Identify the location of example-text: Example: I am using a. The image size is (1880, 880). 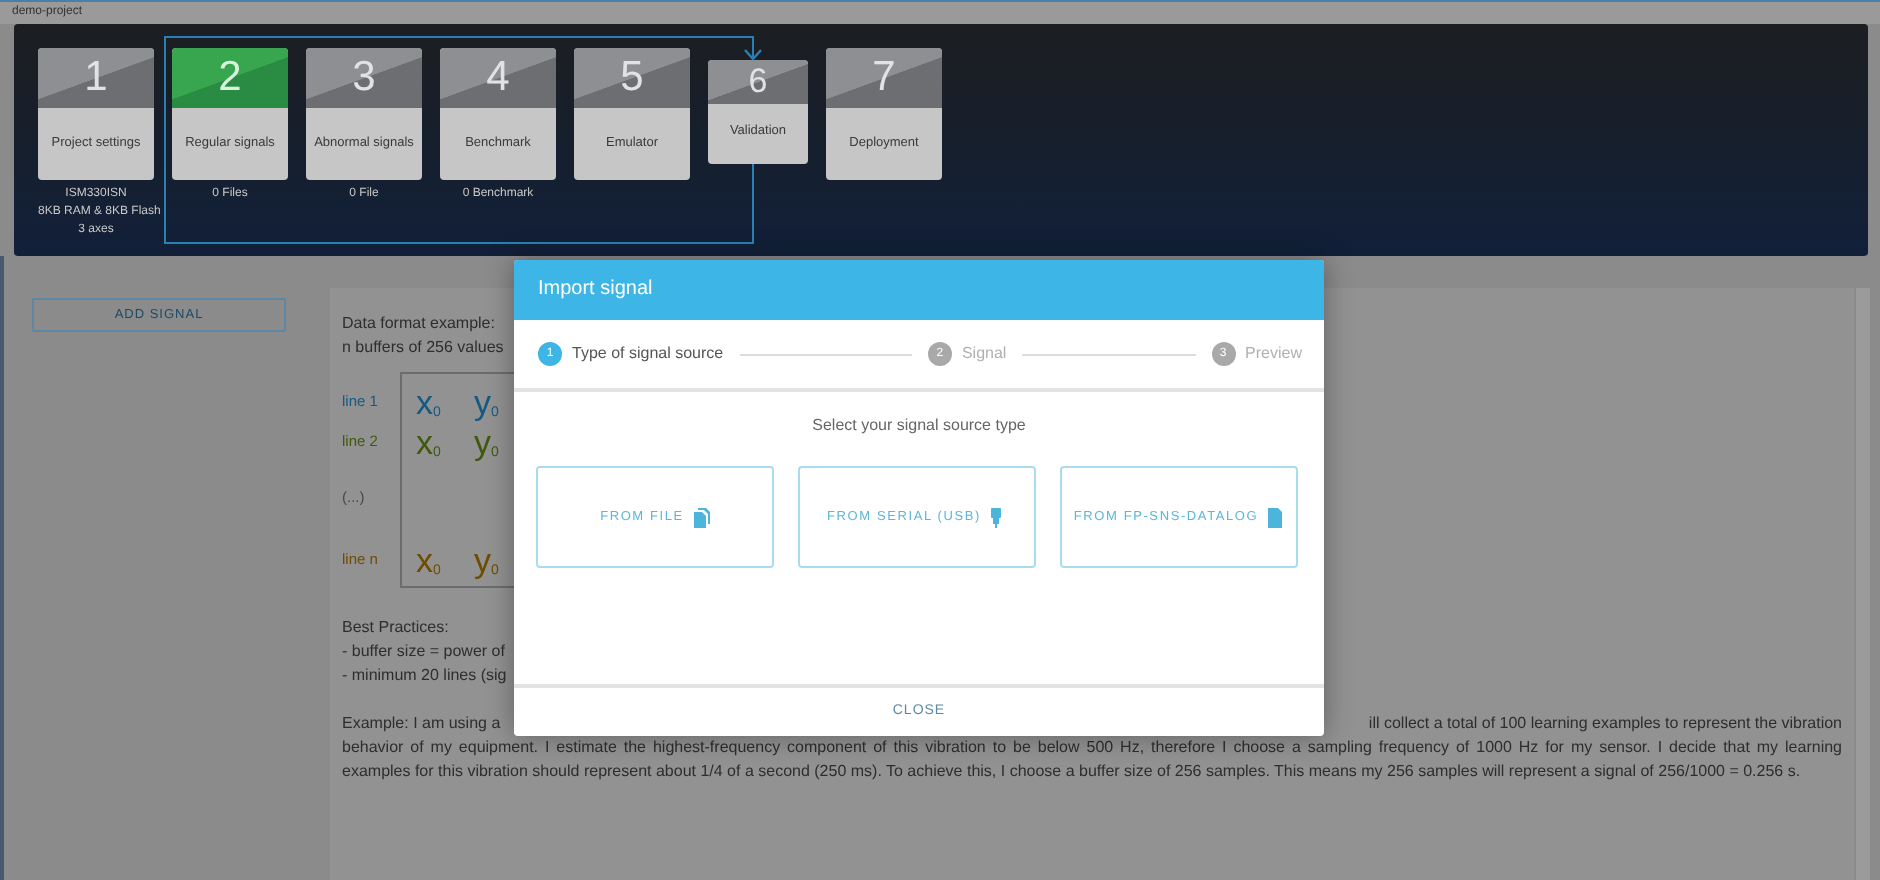
(421, 724).